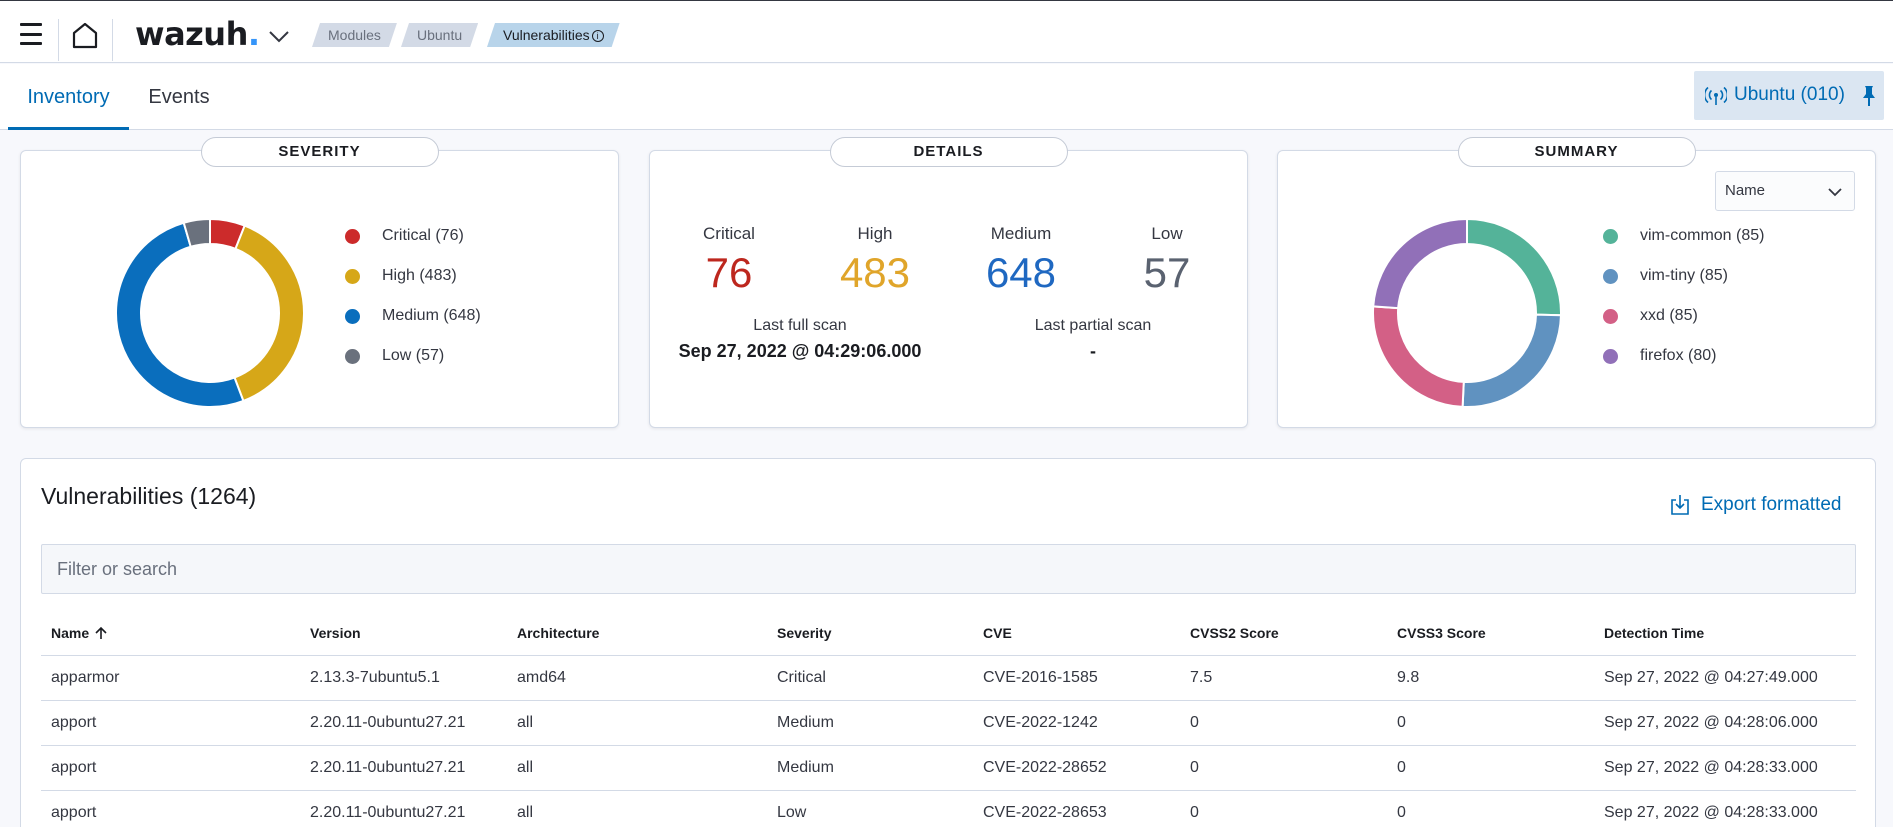 The height and width of the screenshot is (827, 1893). What do you see at coordinates (431, 315) in the screenshot?
I see `legend-label: Medium (648)` at bounding box center [431, 315].